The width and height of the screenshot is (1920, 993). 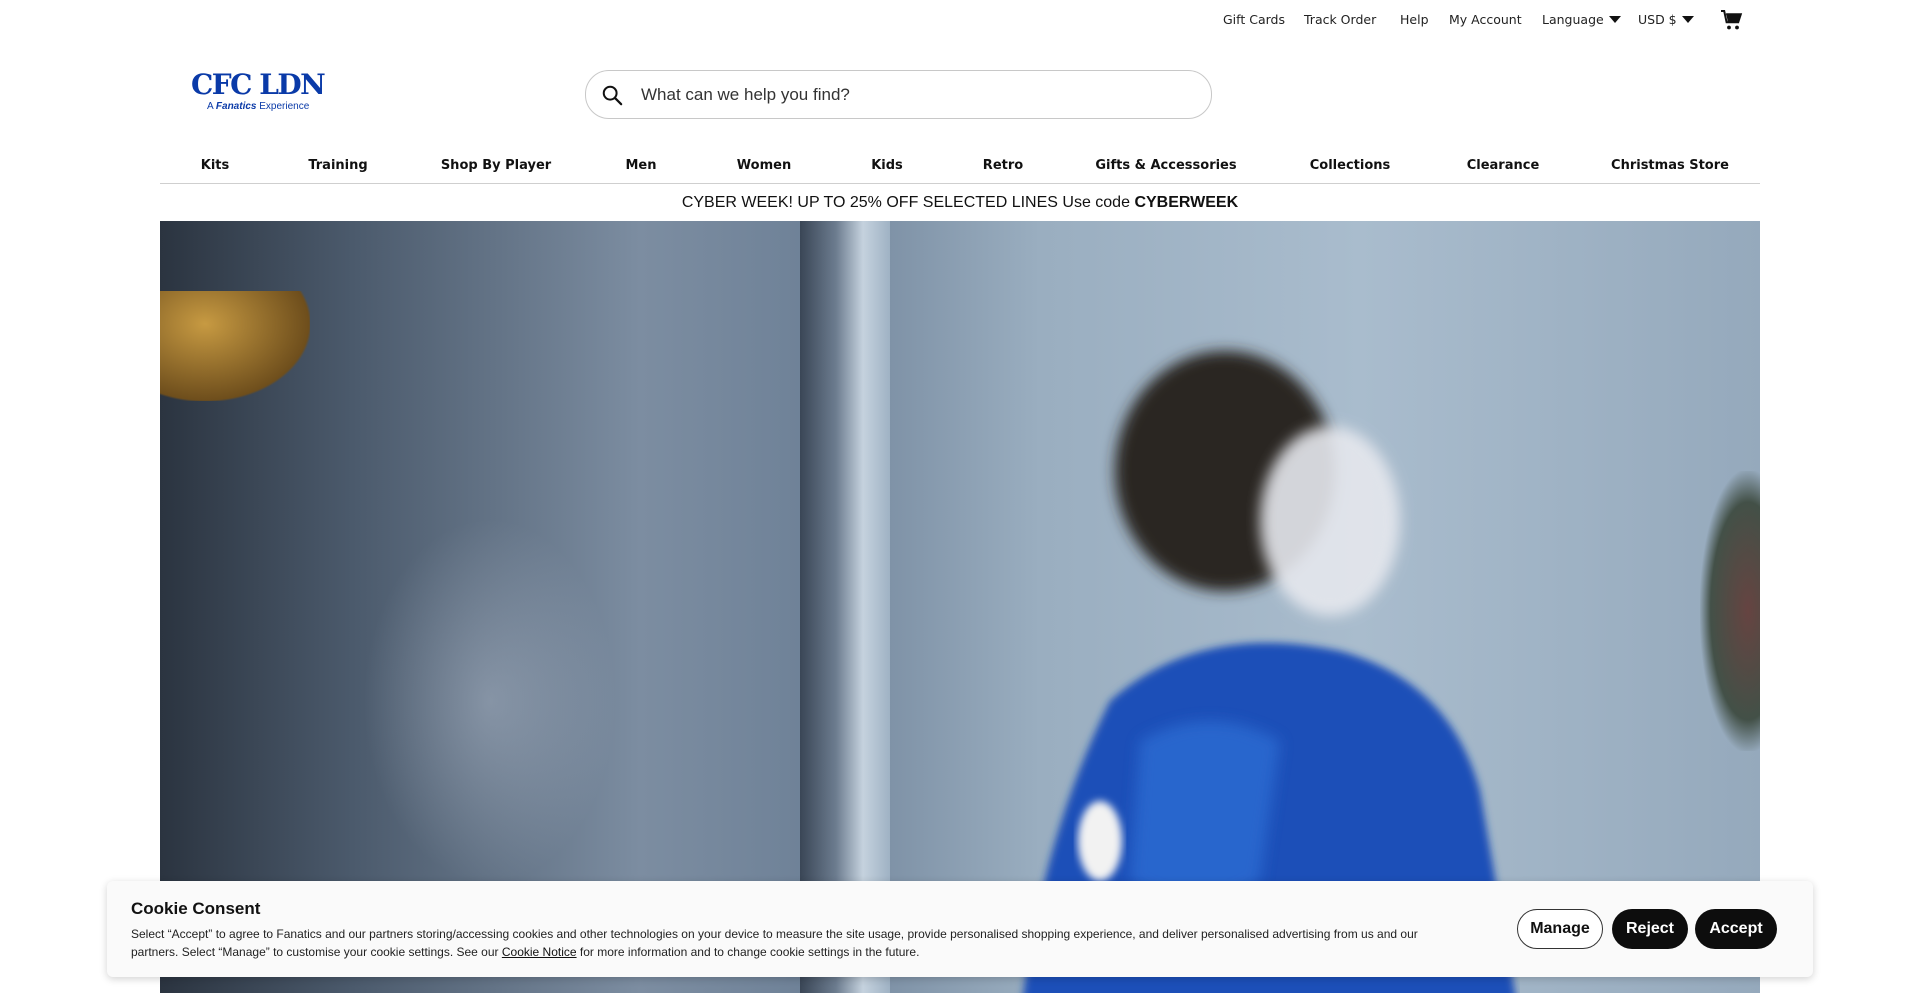 I want to click on logo-wordmark: CFC LDN, so click(x=258, y=84).